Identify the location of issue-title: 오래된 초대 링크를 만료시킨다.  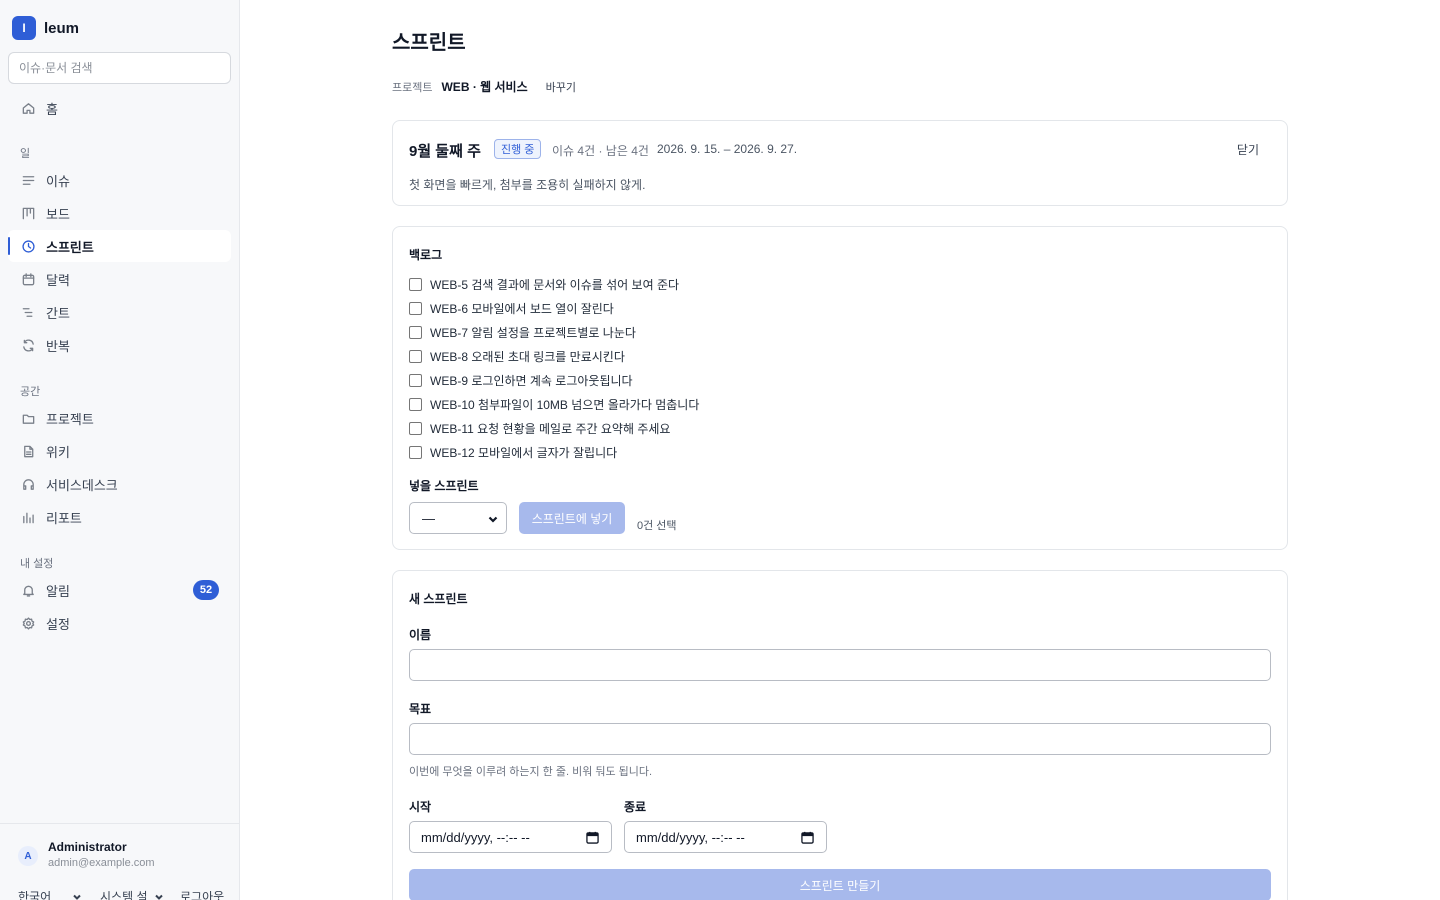
(548, 357).